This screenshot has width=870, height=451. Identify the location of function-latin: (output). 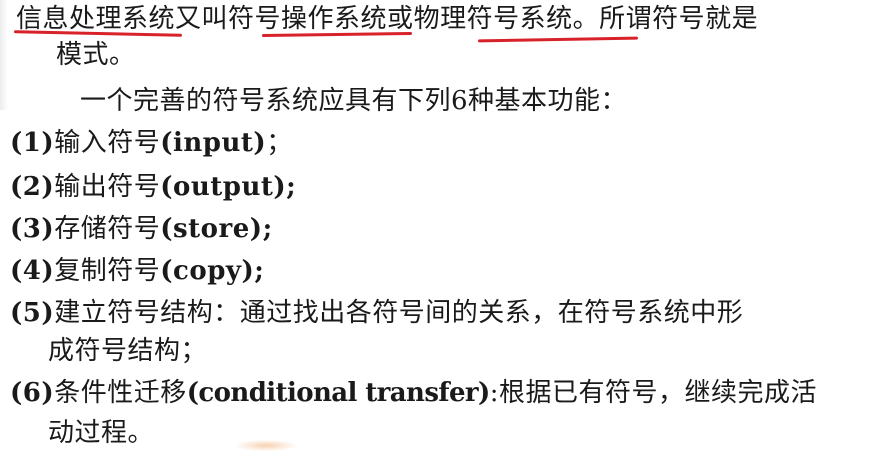
(223, 187).